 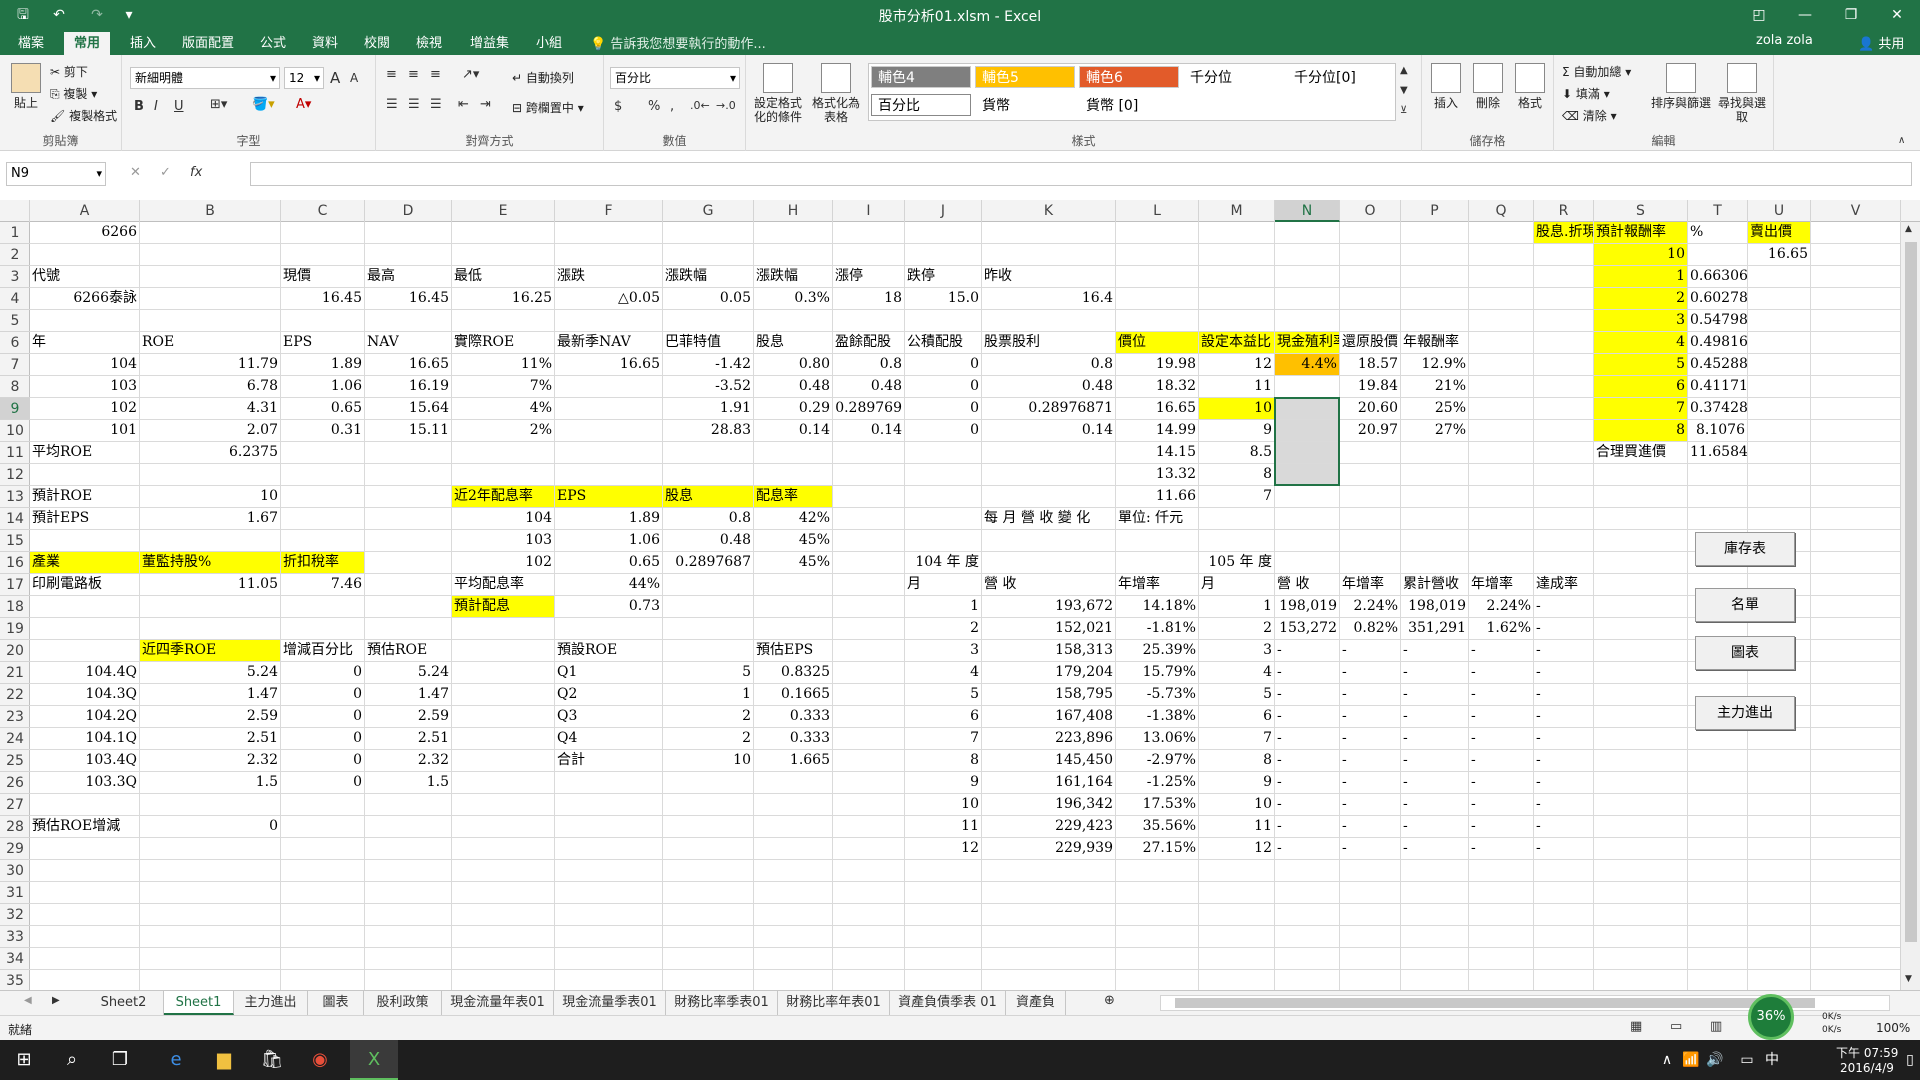 What do you see at coordinates (503, 408) in the screenshot?
I see `cell-e9: 4%` at bounding box center [503, 408].